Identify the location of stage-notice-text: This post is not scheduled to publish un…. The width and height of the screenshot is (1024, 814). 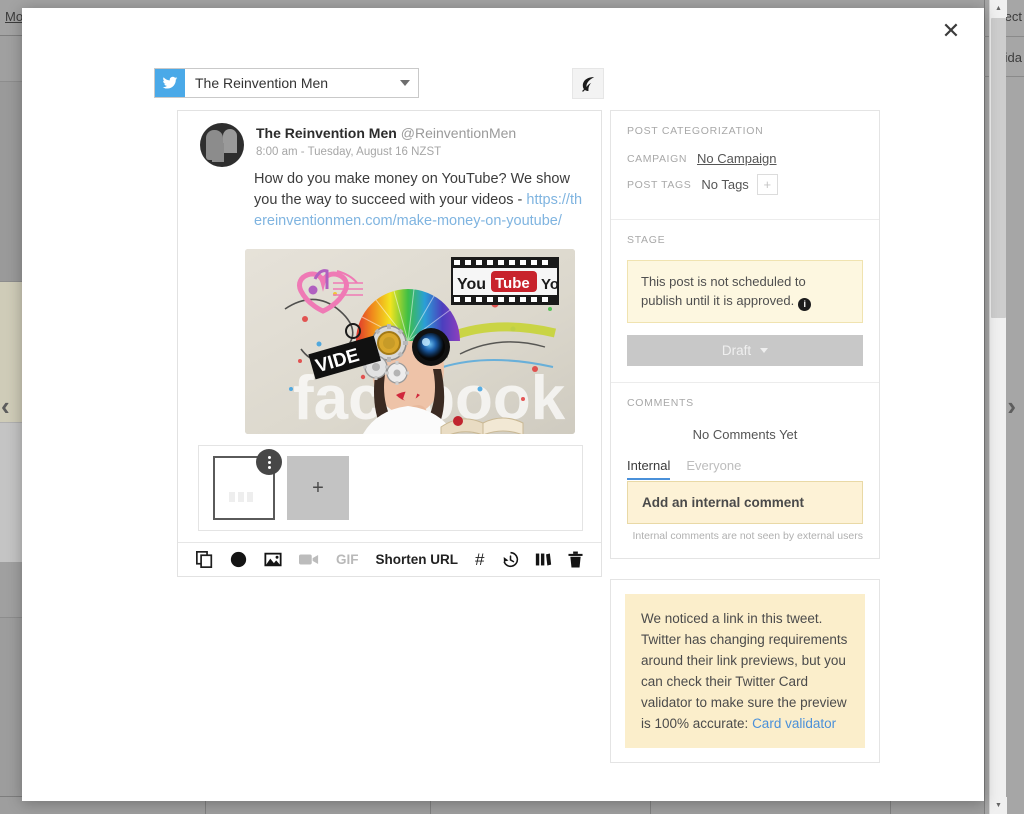
(723, 291).